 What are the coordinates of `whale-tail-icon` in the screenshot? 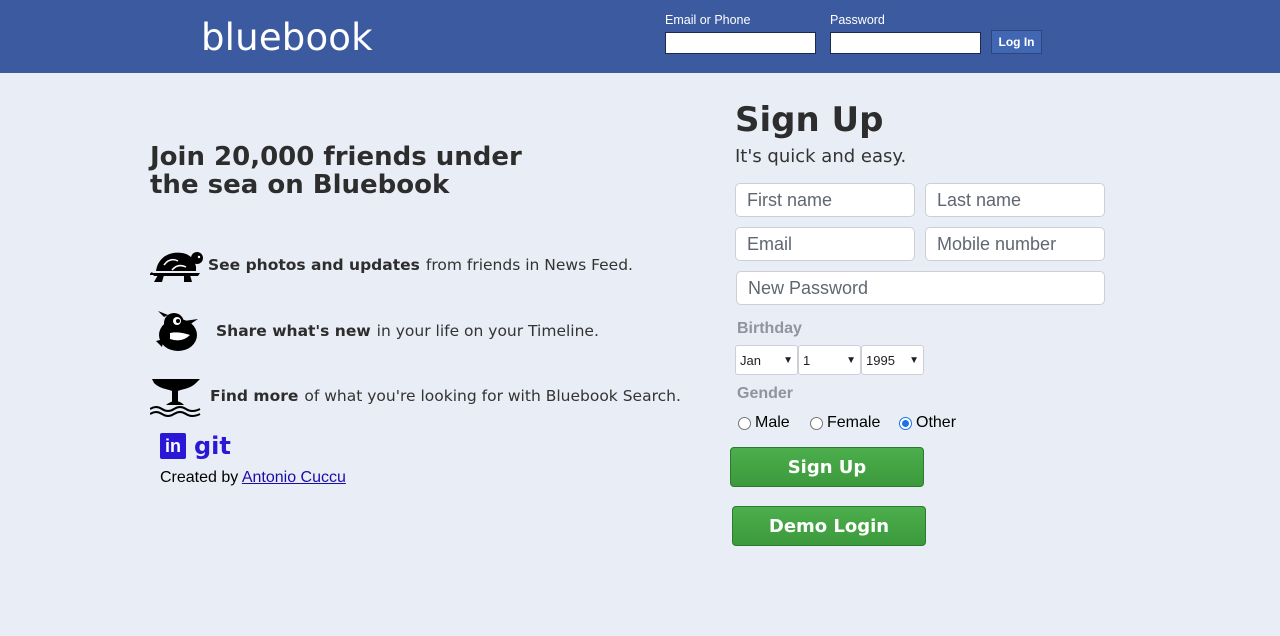 It's located at (180, 396).